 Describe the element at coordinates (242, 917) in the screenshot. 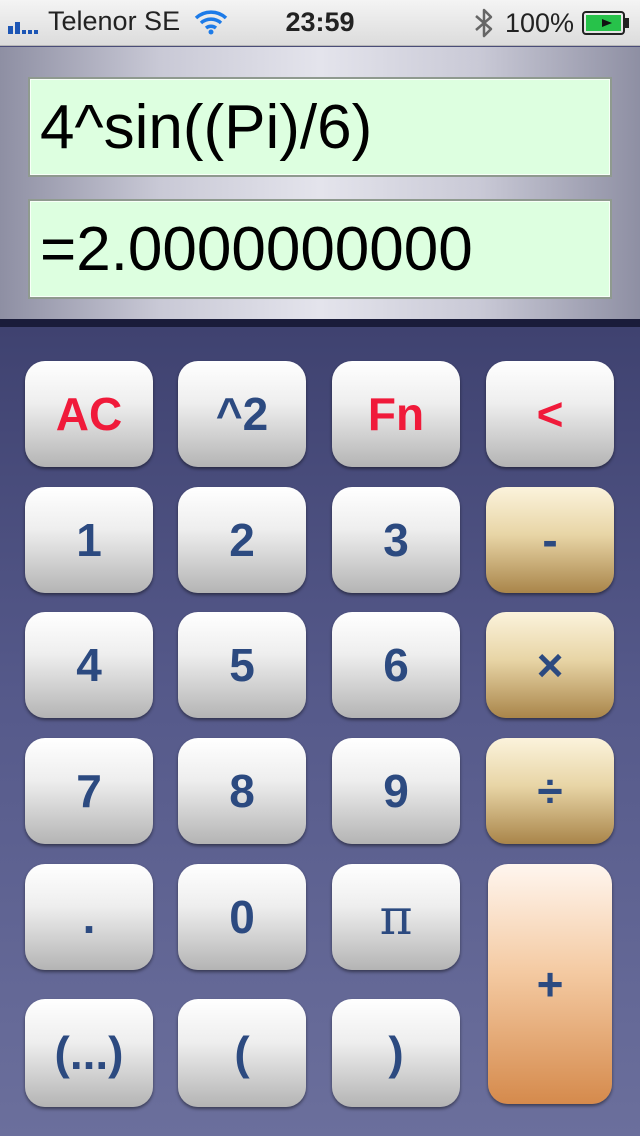

I see `digit-0-button: 0` at that location.